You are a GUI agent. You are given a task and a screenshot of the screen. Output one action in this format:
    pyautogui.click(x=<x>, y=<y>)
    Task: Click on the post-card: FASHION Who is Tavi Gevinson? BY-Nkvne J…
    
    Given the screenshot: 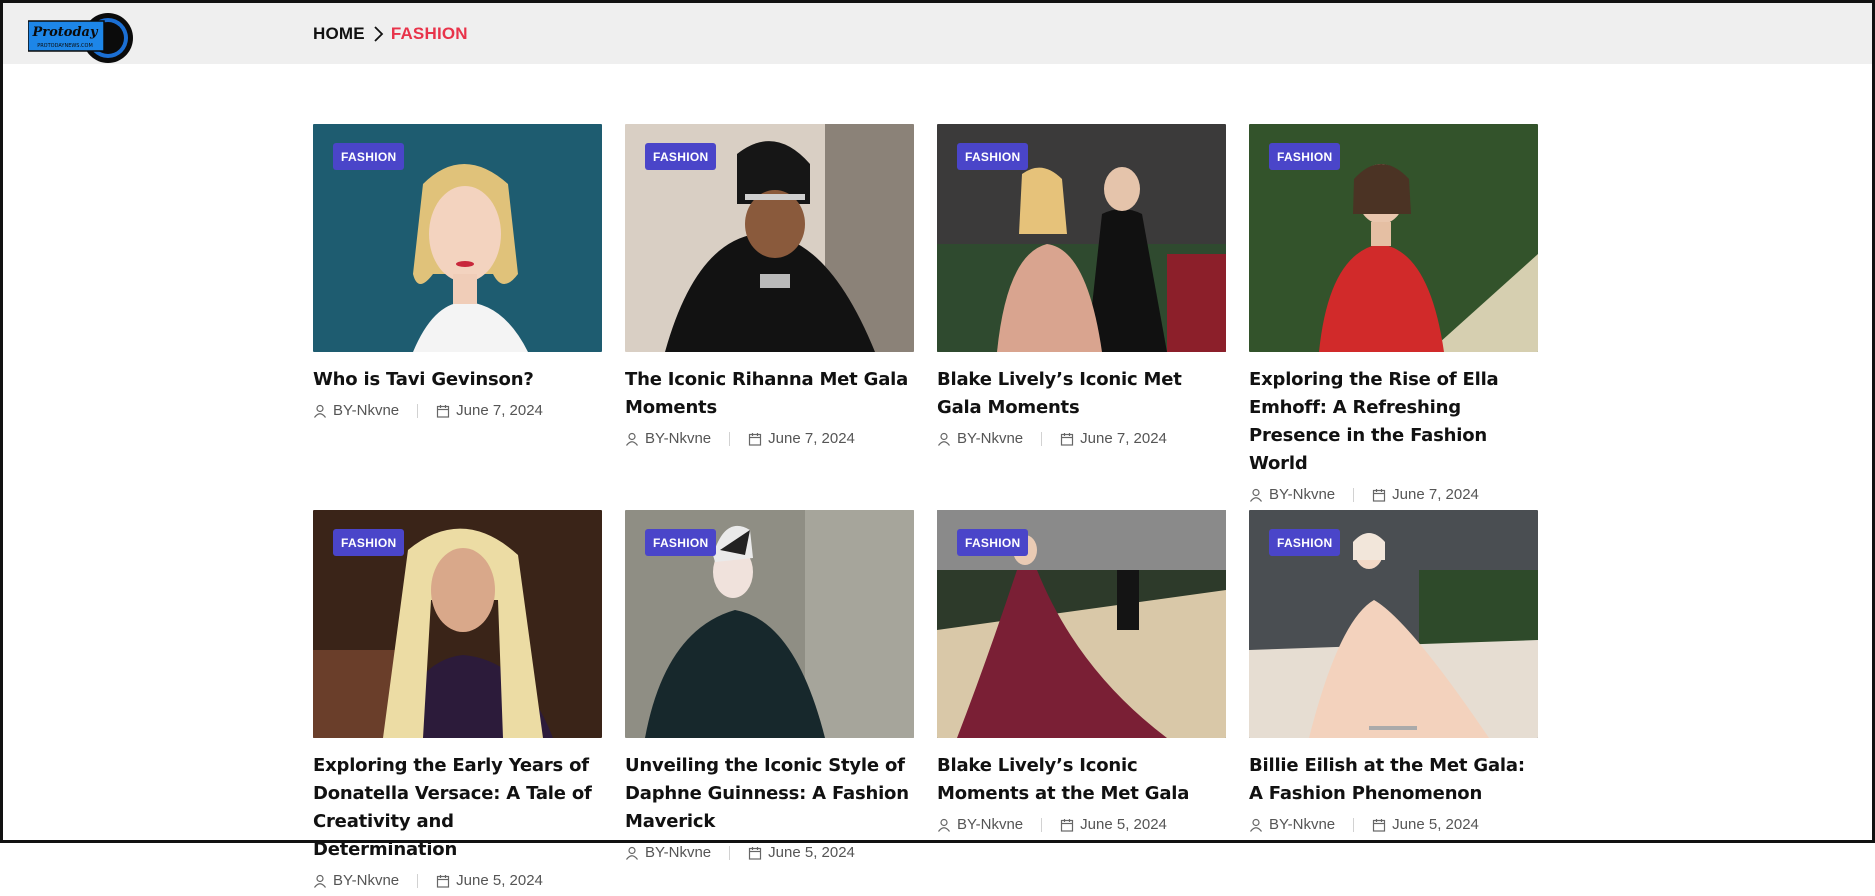 What is the action you would take?
    pyautogui.click(x=457, y=317)
    